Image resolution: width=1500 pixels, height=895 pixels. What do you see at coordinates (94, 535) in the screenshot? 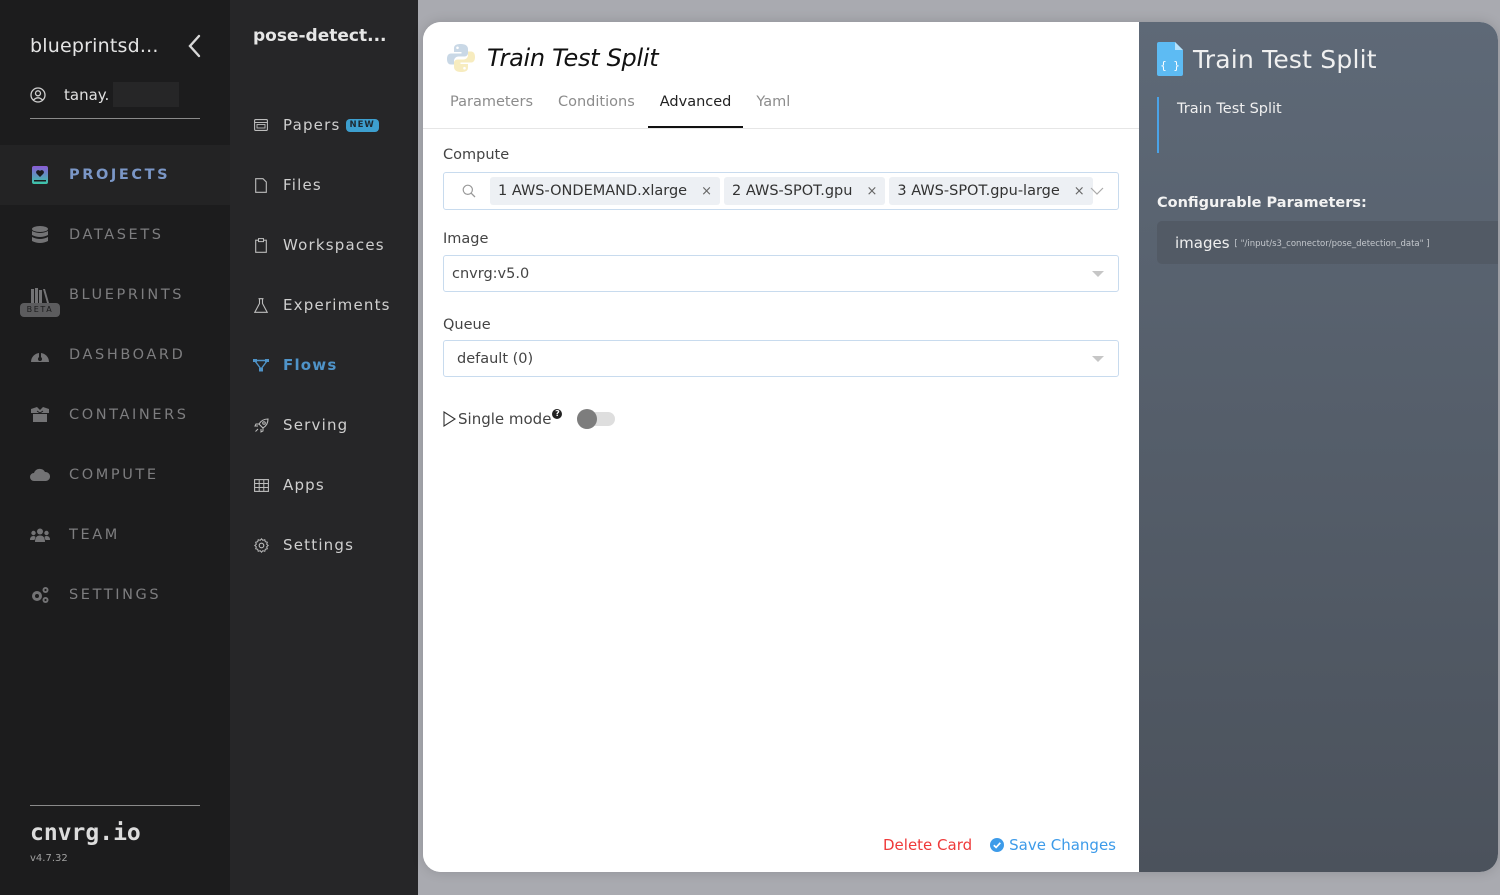
I see `nav-label: TEAM` at bounding box center [94, 535].